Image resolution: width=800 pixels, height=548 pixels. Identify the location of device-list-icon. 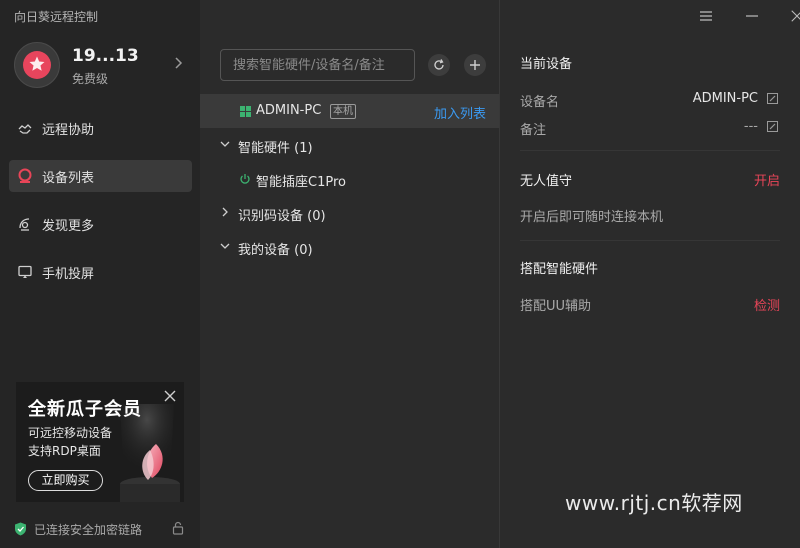
(25, 175).